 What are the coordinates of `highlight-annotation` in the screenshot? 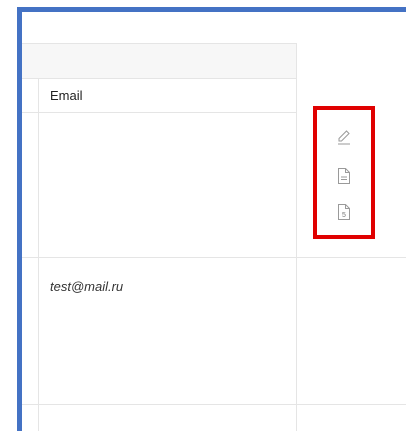 It's located at (344, 172).